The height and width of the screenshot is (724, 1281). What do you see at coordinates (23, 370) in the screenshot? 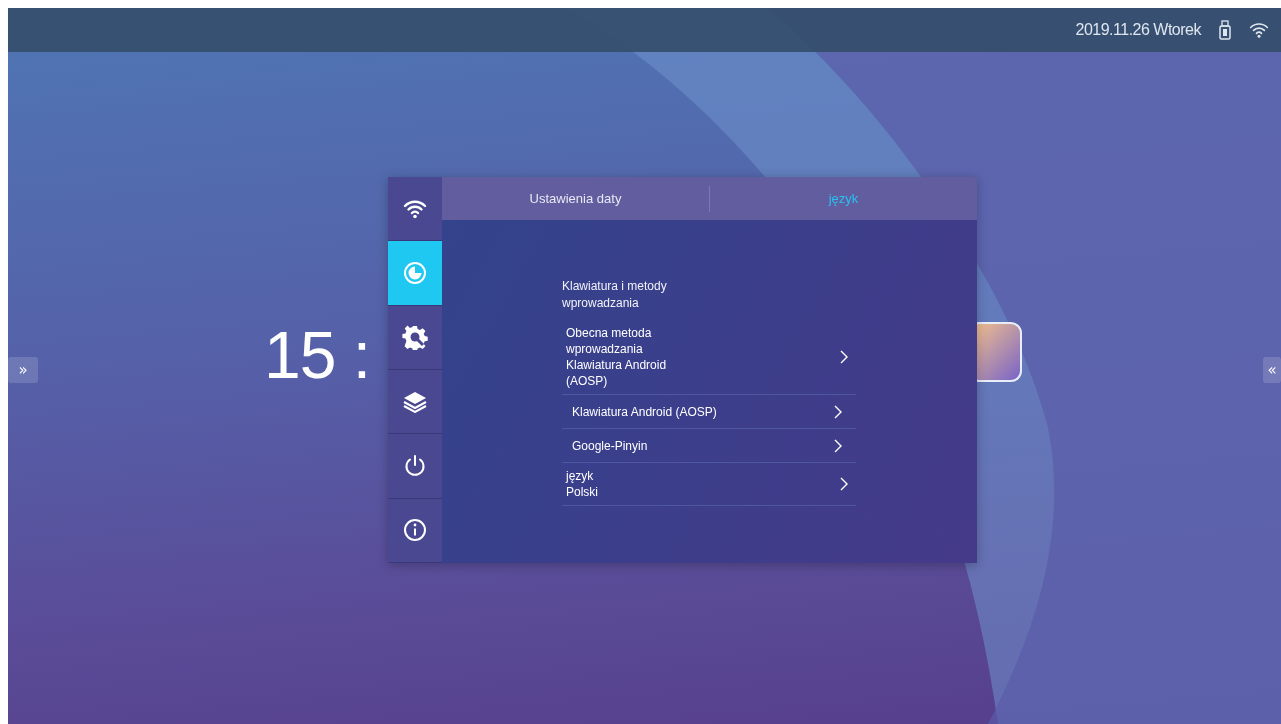
I see `side-handle: »` at bounding box center [23, 370].